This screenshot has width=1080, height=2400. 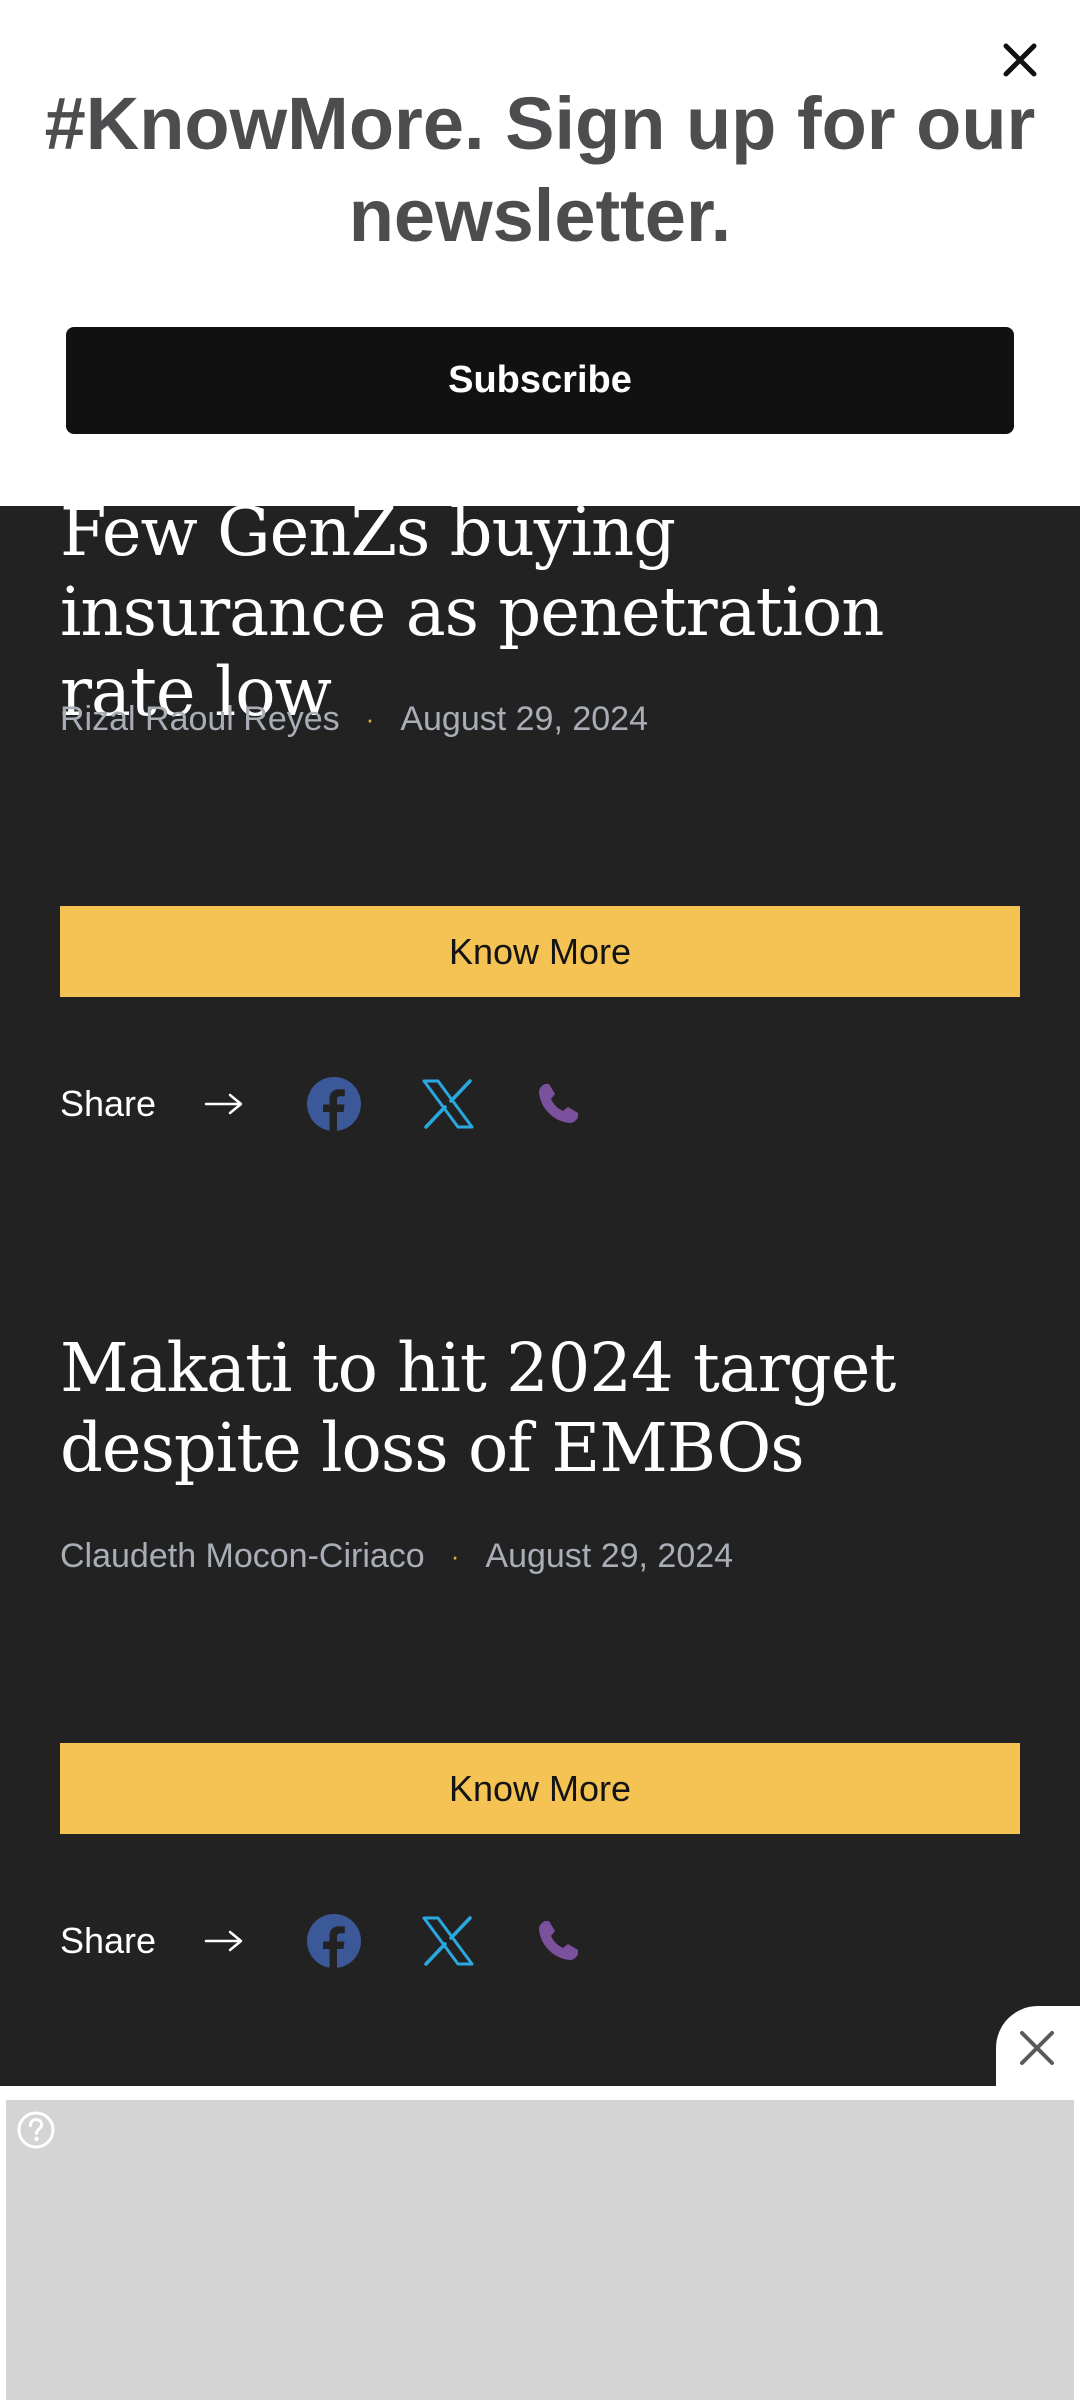 What do you see at coordinates (540, 169) in the screenshot?
I see `newsletter-title: #KnowMore. Sign up for our newsletter.` at bounding box center [540, 169].